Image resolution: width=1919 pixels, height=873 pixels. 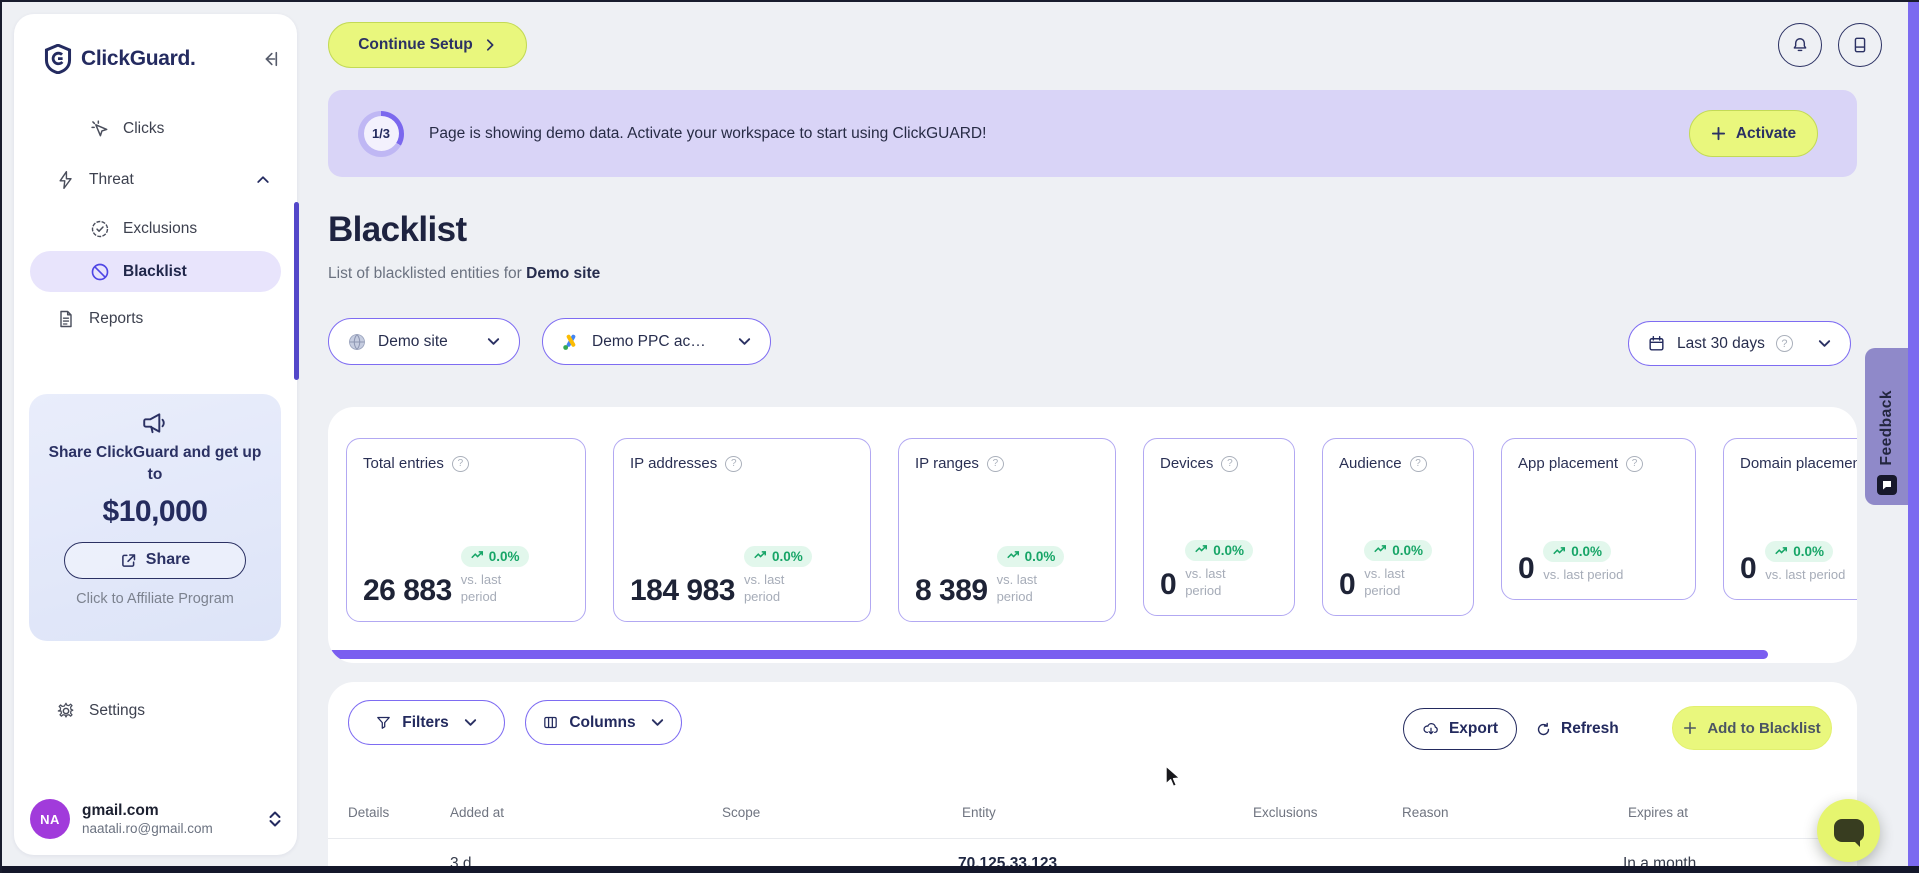 What do you see at coordinates (270, 59) in the screenshot?
I see `collapse-sidebar-icon` at bounding box center [270, 59].